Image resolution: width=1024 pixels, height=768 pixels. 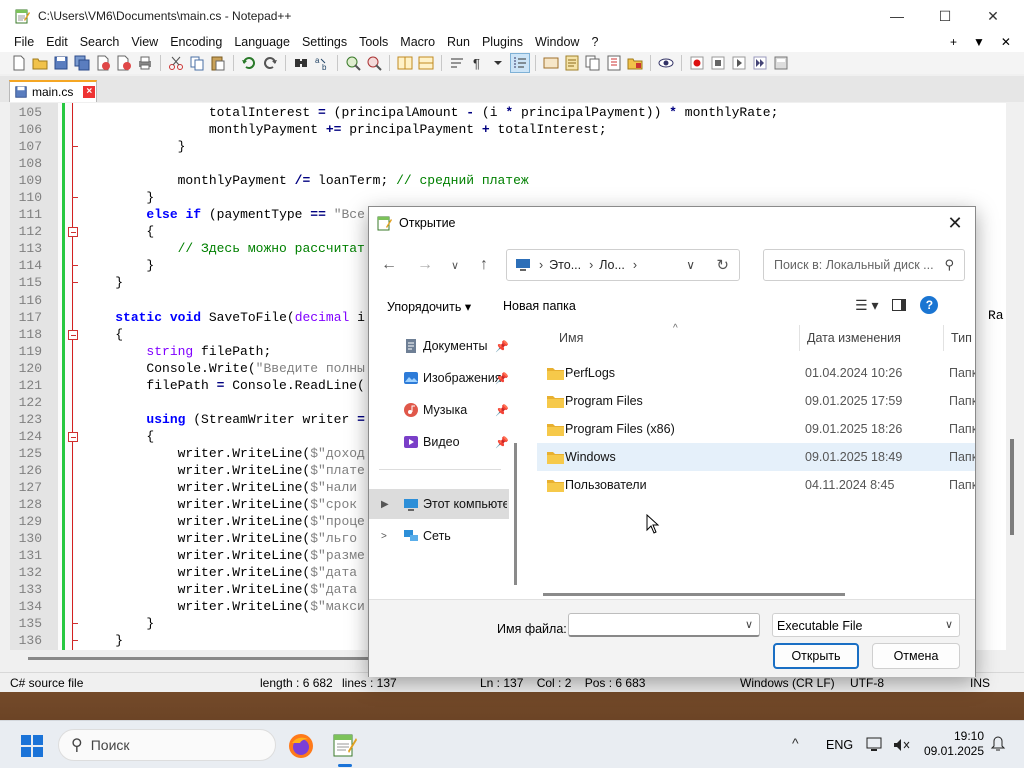 What do you see at coordinates (167, 745) in the screenshot?
I see `taskbar-search: ⚲ Поиск` at bounding box center [167, 745].